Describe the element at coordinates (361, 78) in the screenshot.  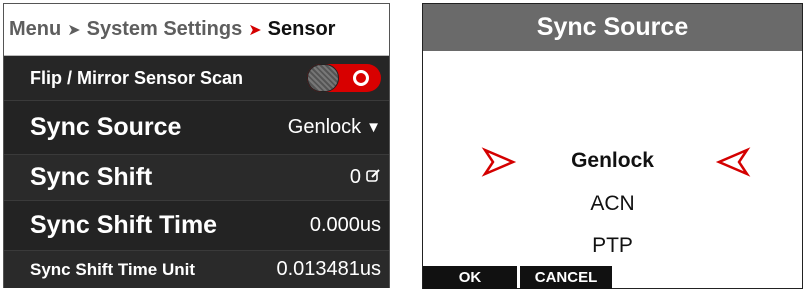
I see `toggle-on-icon` at that location.